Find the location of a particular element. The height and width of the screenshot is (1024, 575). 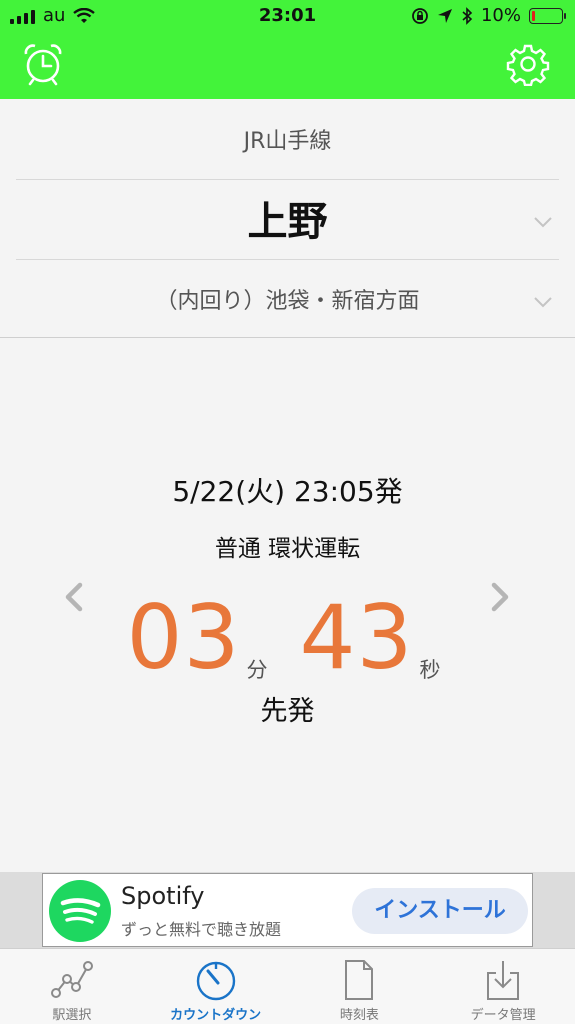

direction-label: （内回り）池袋・新宿方面 is located at coordinates (287, 301).